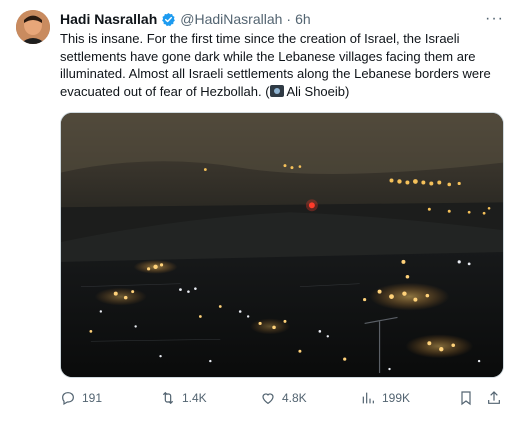 The width and height of the screenshot is (520, 421). I want to click on views-button: 199K, so click(385, 398).